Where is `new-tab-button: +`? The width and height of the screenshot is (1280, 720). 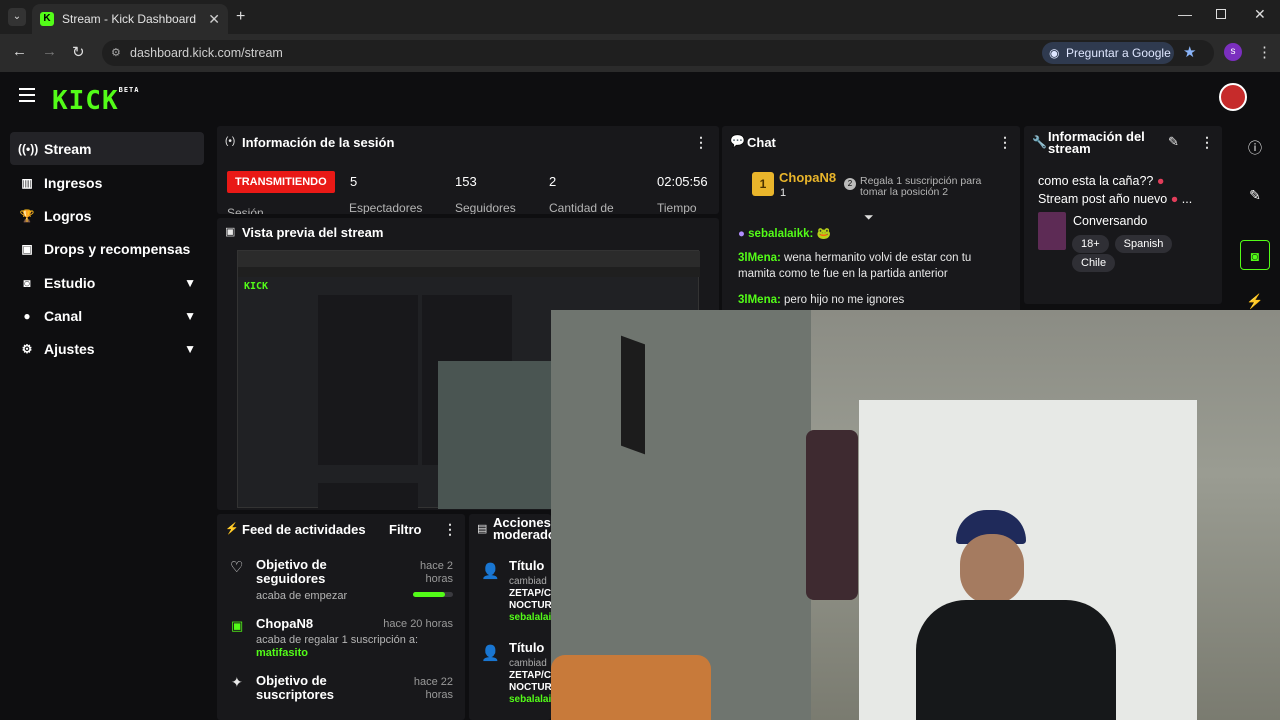 new-tab-button: + is located at coordinates (240, 17).